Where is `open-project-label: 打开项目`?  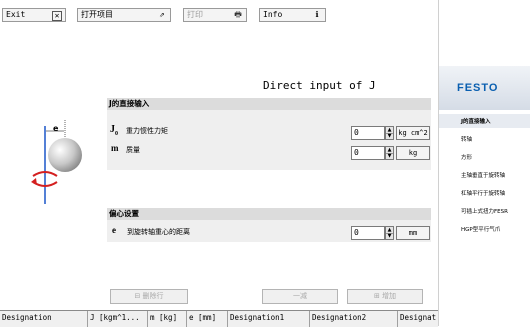
open-project-label: 打开项目 is located at coordinates (97, 14).